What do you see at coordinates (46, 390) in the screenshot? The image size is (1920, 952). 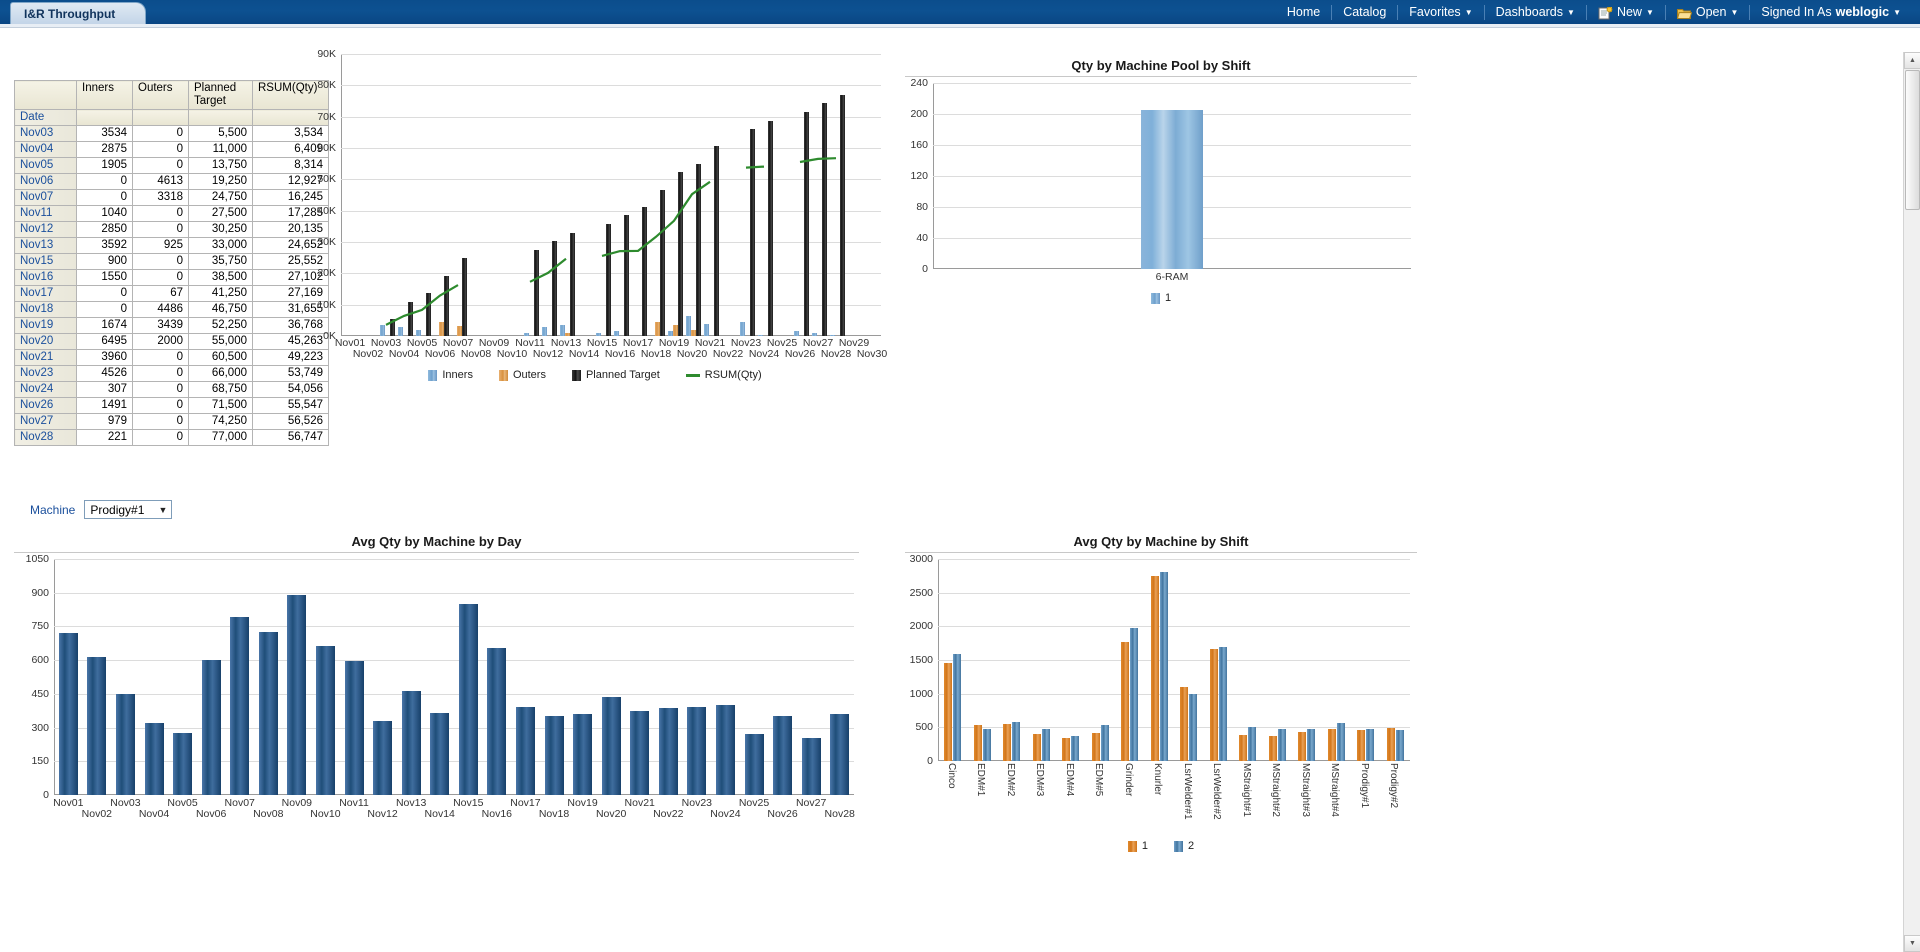 I see `cell-date: Nov24` at bounding box center [46, 390].